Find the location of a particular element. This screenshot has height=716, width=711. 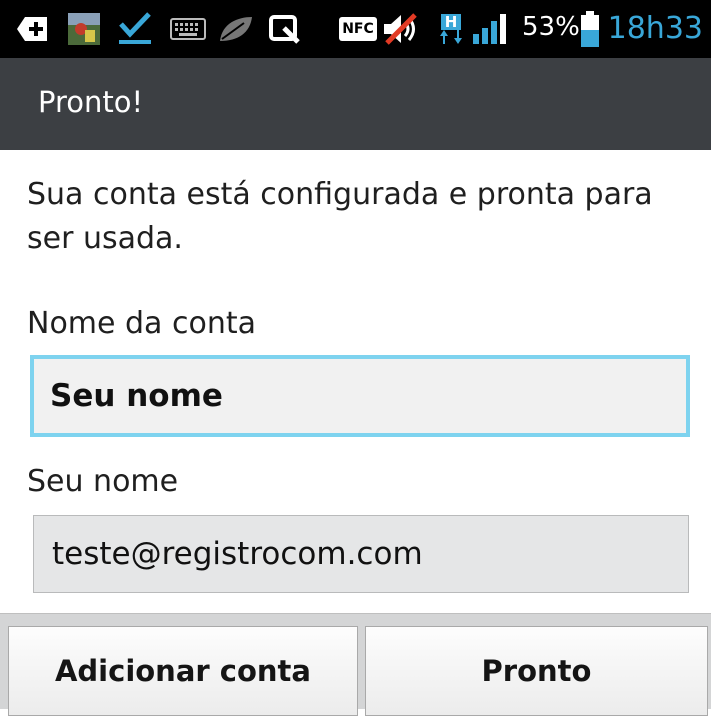

leaf-icon is located at coordinates (236, 29).